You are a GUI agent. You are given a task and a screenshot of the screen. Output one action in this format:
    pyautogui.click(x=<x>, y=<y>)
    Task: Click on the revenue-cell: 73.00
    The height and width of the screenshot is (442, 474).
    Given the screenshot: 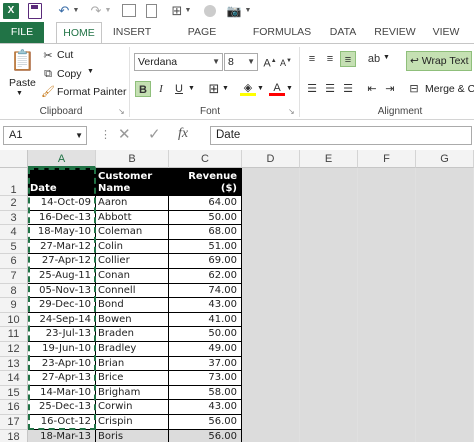 What is the action you would take?
    pyautogui.click(x=205, y=378)
    